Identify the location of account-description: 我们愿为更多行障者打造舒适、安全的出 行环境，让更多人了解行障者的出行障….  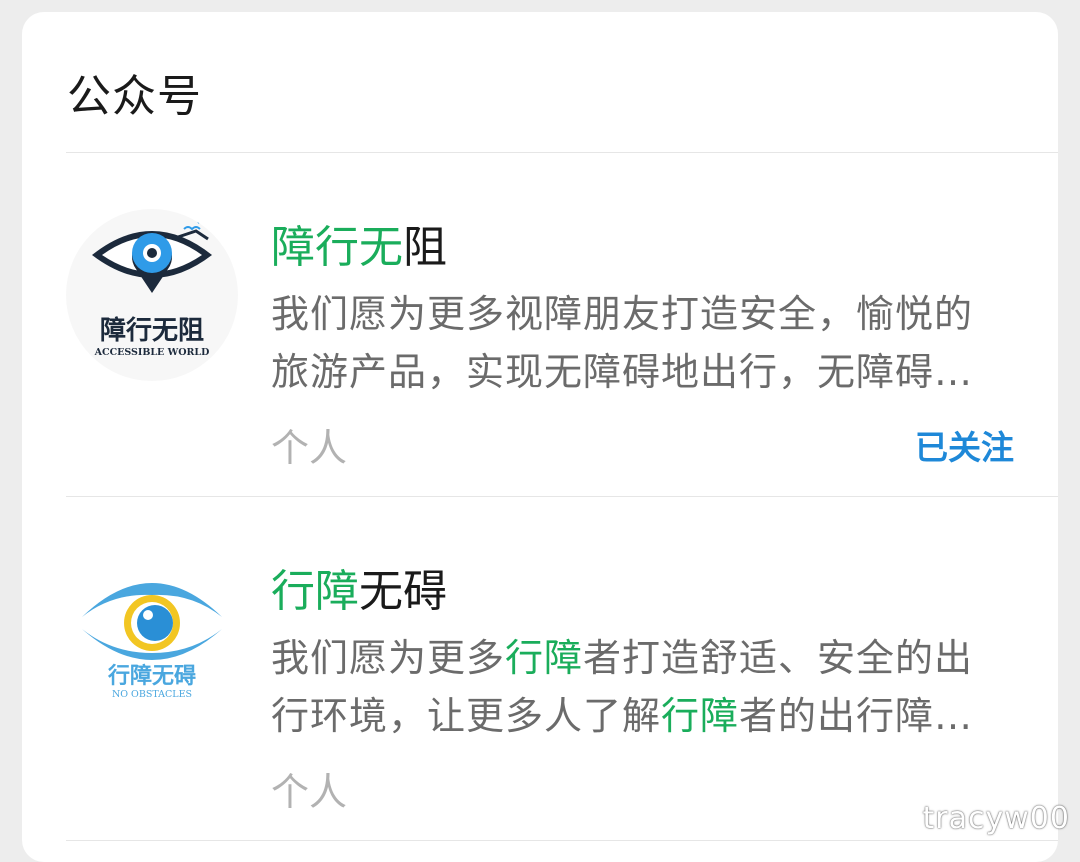
(641, 687).